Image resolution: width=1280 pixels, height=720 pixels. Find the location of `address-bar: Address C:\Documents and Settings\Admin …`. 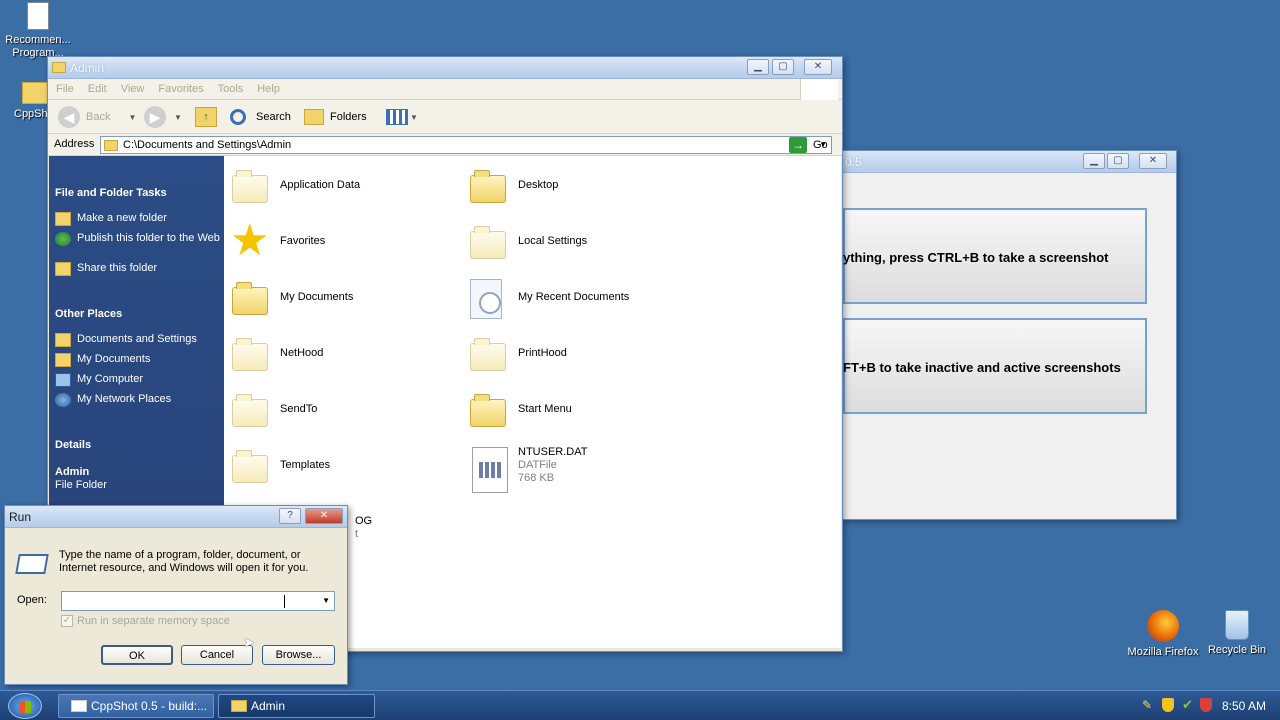

address-bar: Address C:\Documents and Settings\Admin … is located at coordinates (445, 145).